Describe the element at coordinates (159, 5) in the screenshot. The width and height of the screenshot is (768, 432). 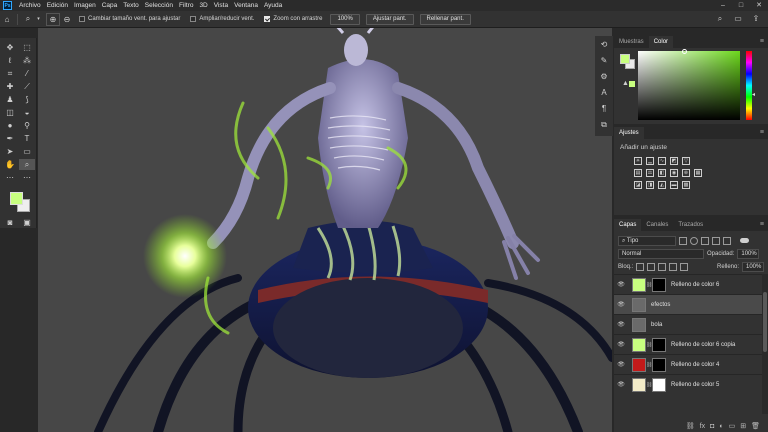
I see `menu-seleccion: Selección` at that location.